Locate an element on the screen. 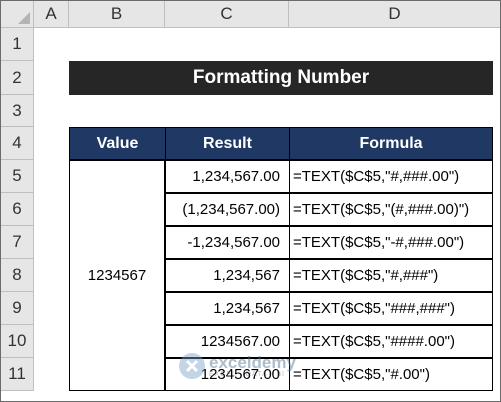 The height and width of the screenshot is (402, 501). row-header-4: 4 is located at coordinates (17, 143).